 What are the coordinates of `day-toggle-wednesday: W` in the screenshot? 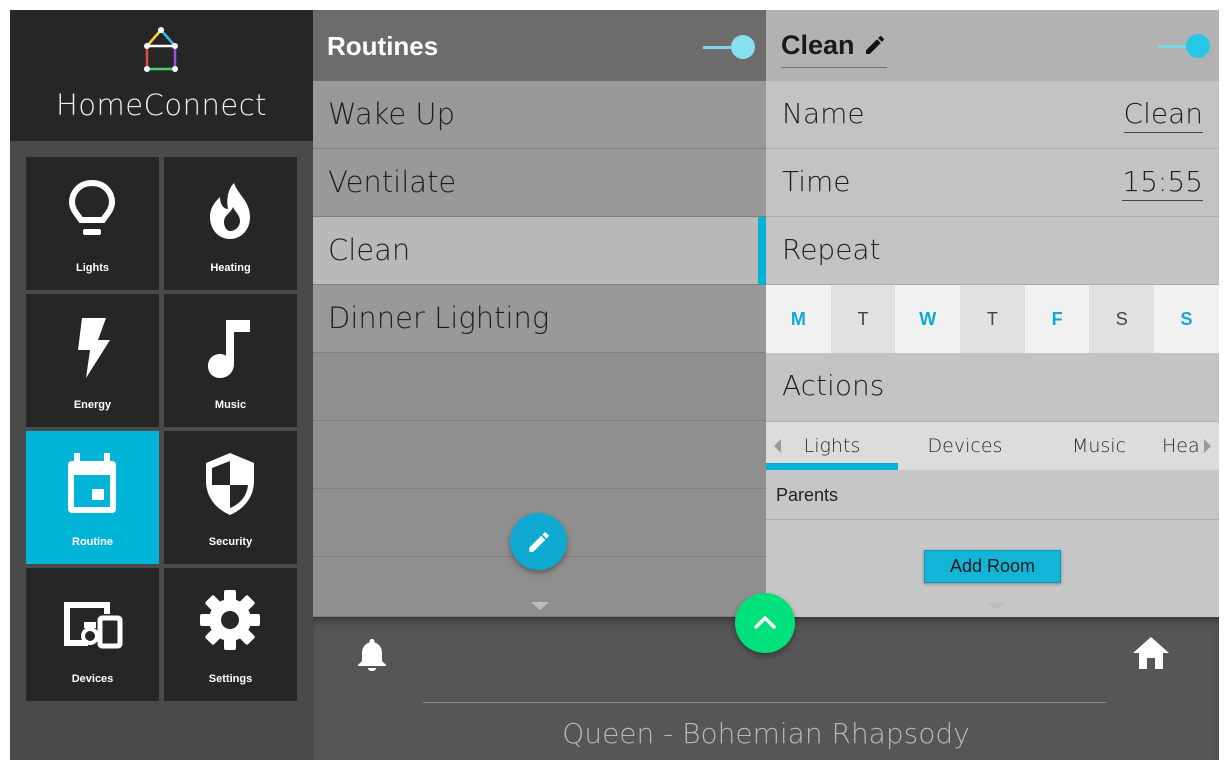 It's located at (928, 319).